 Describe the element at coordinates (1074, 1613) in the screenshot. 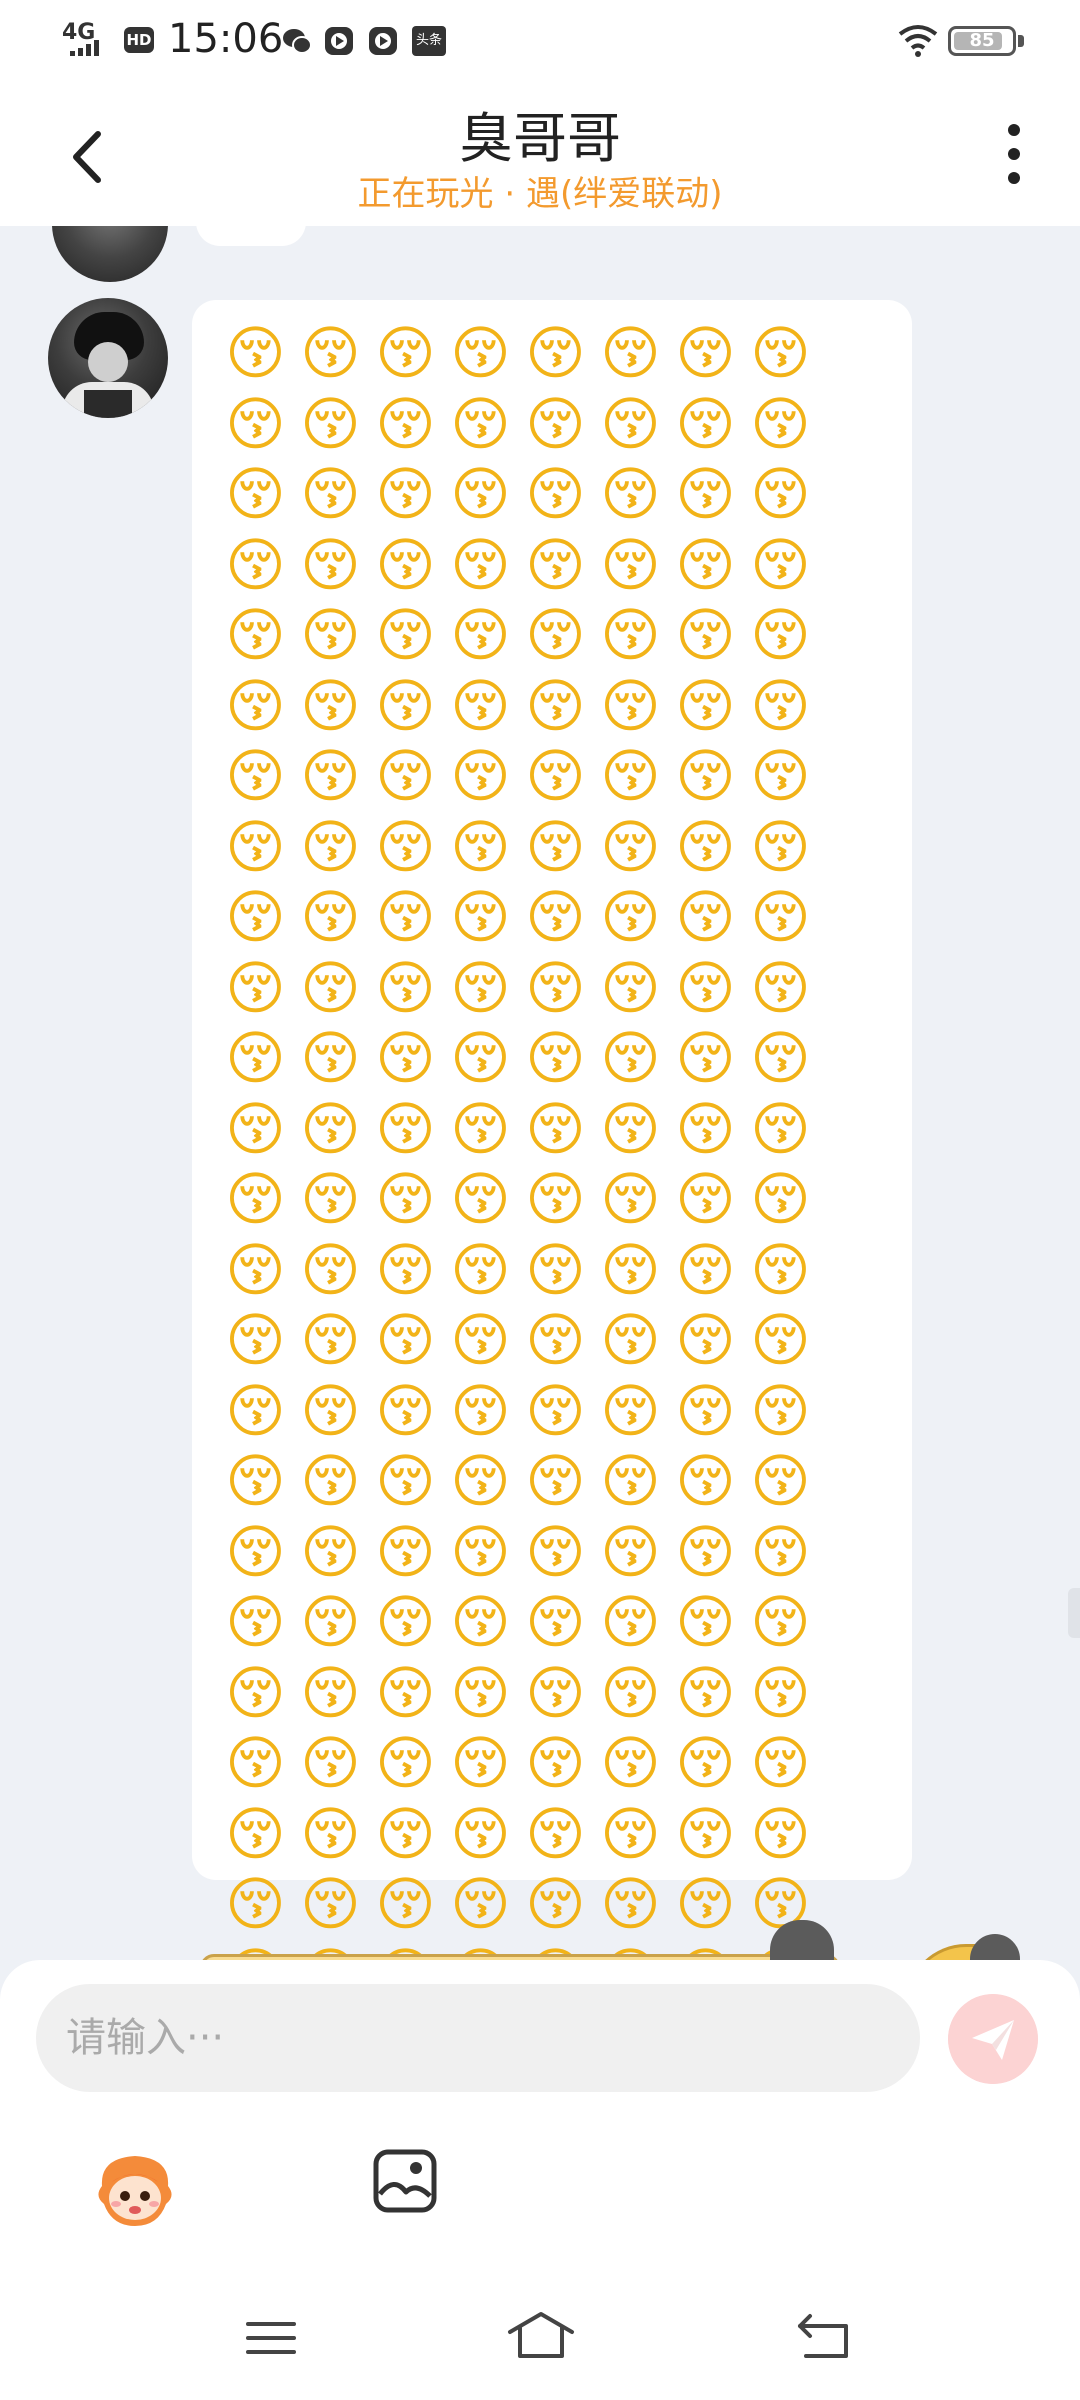

I see `scroll-handle` at that location.